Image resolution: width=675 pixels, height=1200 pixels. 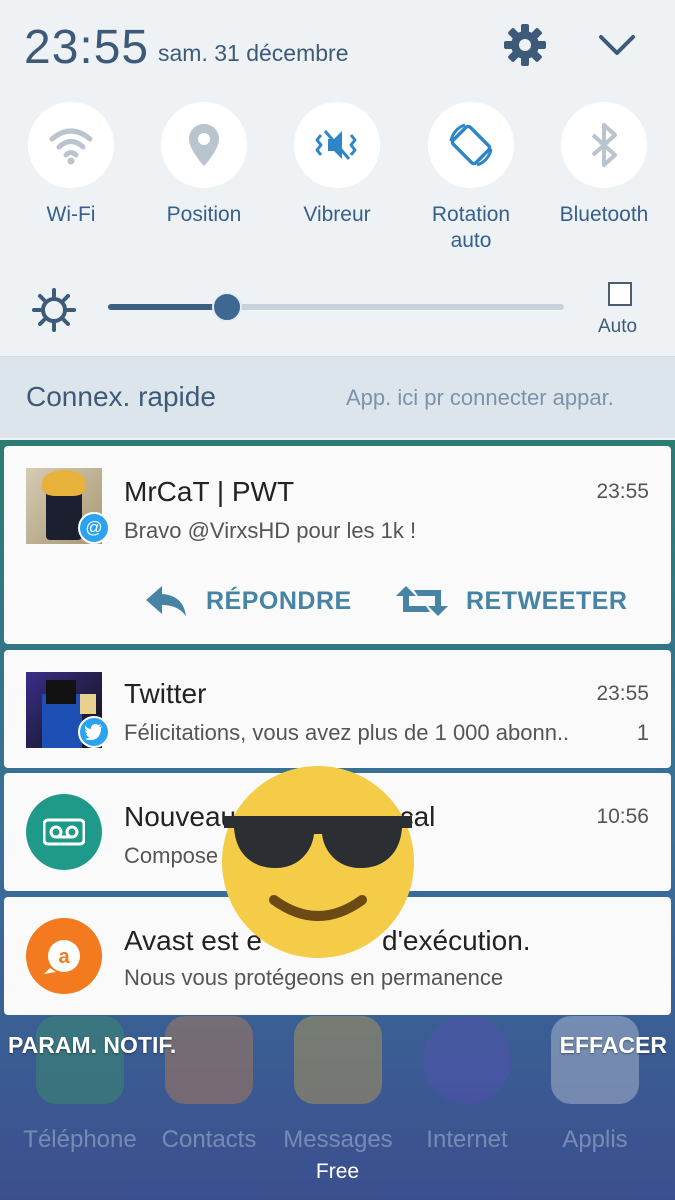 I want to click on brightness-row: Auto, so click(x=337, y=310).